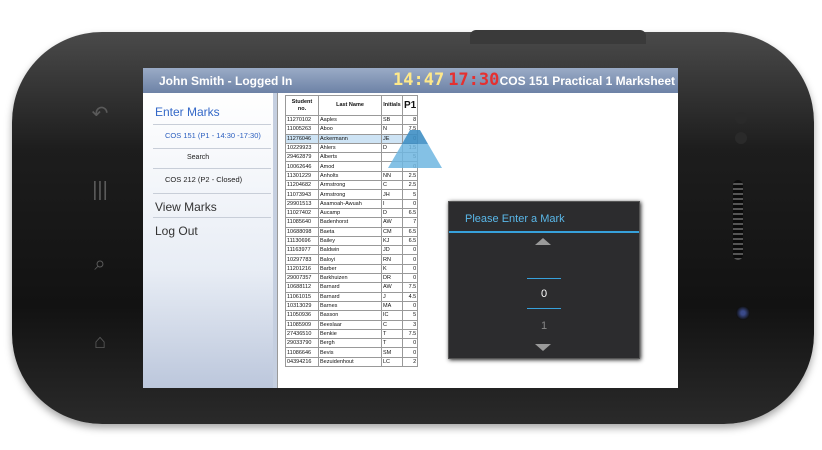  Describe the element at coordinates (543, 347) in the screenshot. I see `decrement-arrow-icon` at that location.